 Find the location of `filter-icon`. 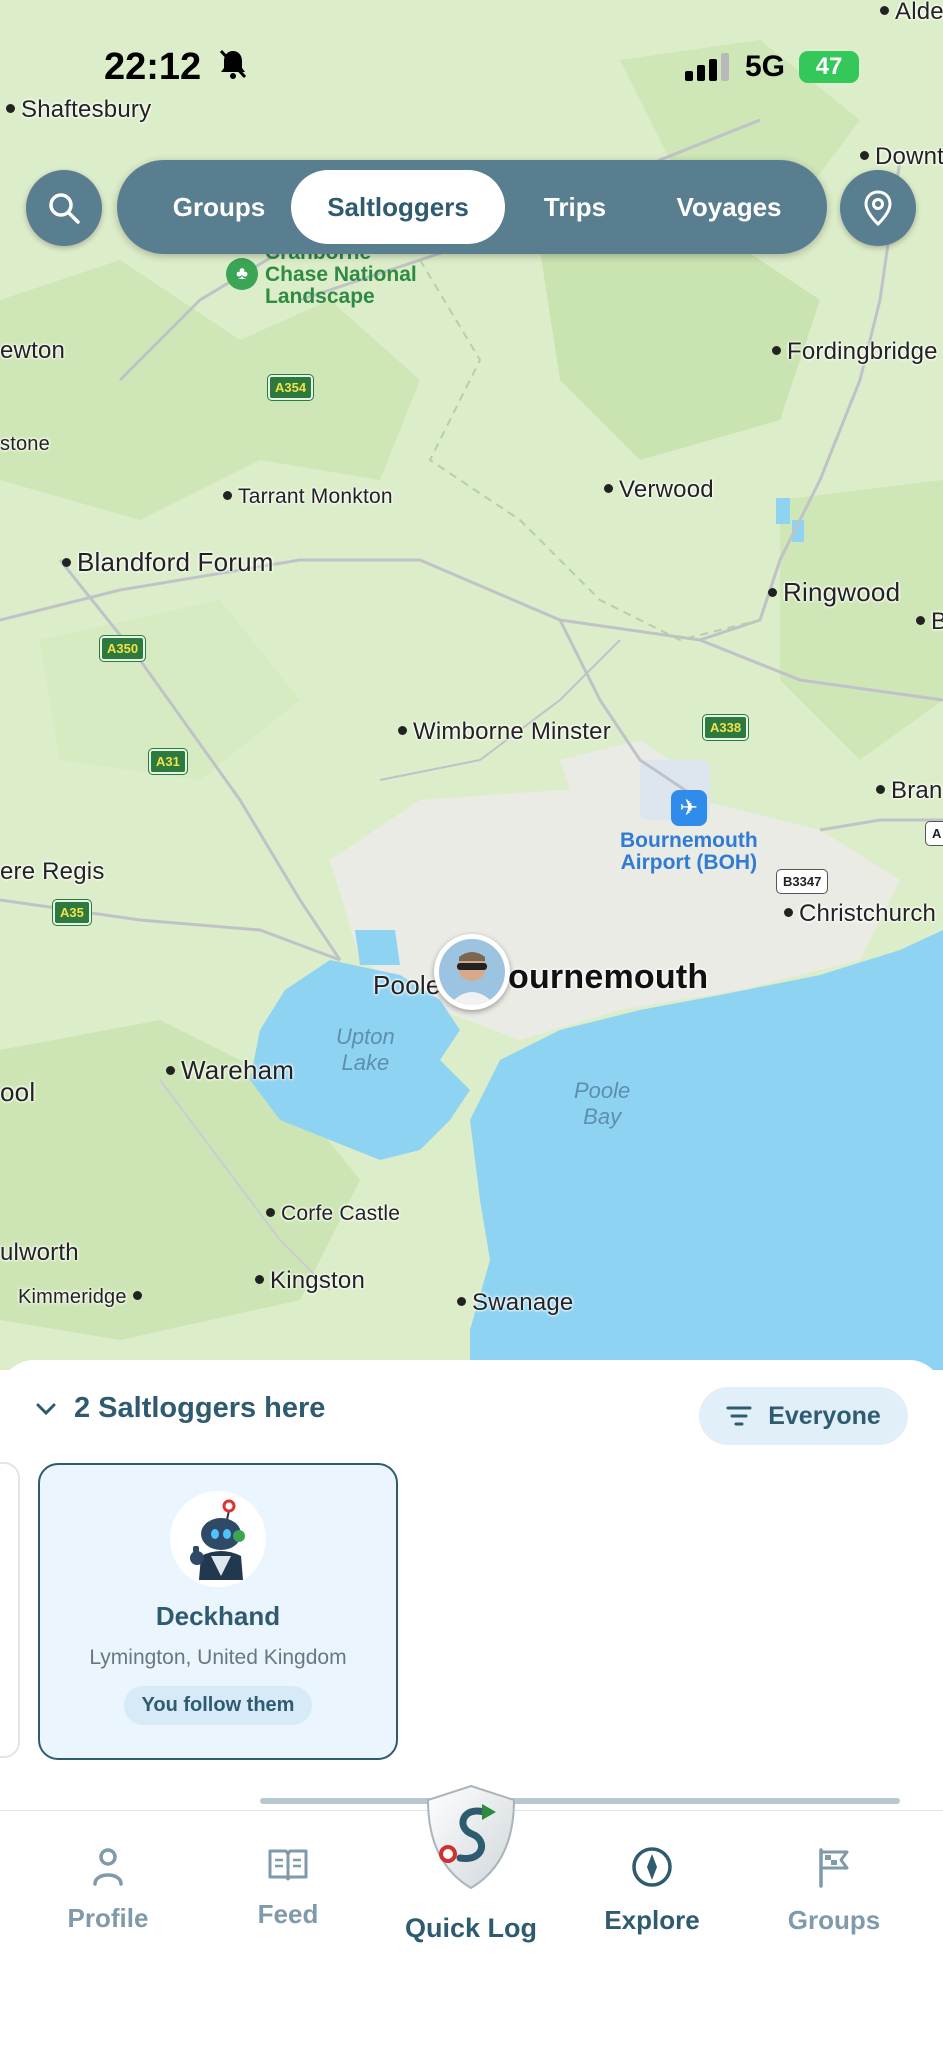

filter-icon is located at coordinates (739, 1416).